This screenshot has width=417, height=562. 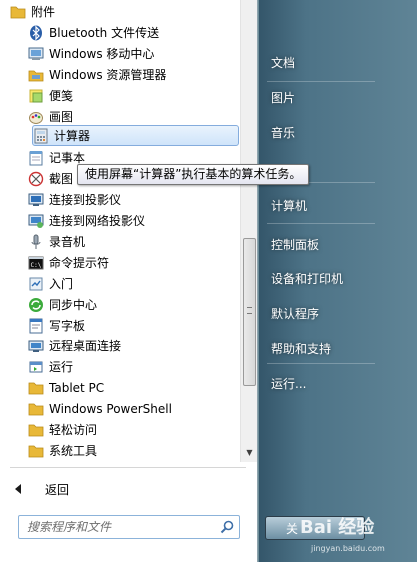 I want to click on program-label: 远程桌面连接, so click(x=85, y=345).